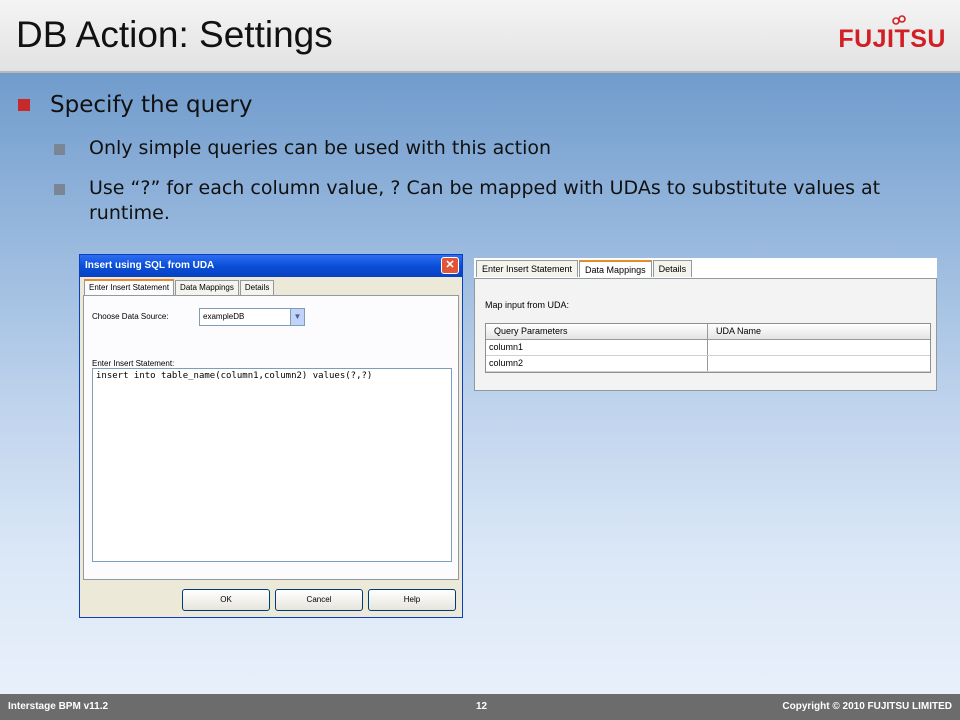 The height and width of the screenshot is (720, 960). What do you see at coordinates (527, 305) in the screenshot?
I see `map-input-label: Map input from UDA:` at bounding box center [527, 305].